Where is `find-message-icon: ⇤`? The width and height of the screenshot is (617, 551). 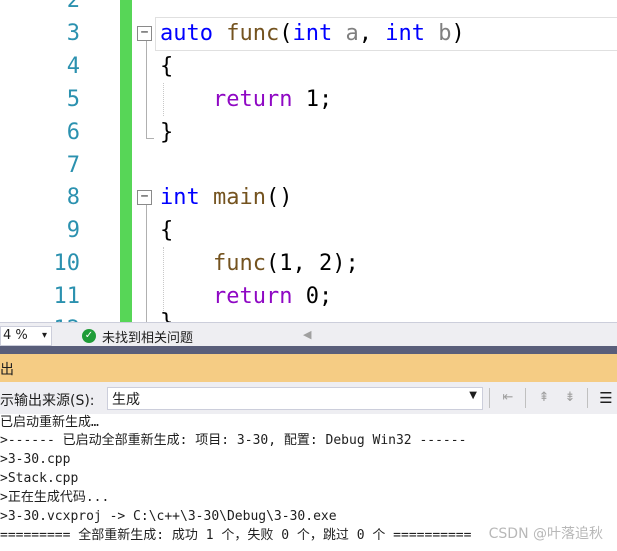 find-message-icon: ⇤ is located at coordinates (508, 398).